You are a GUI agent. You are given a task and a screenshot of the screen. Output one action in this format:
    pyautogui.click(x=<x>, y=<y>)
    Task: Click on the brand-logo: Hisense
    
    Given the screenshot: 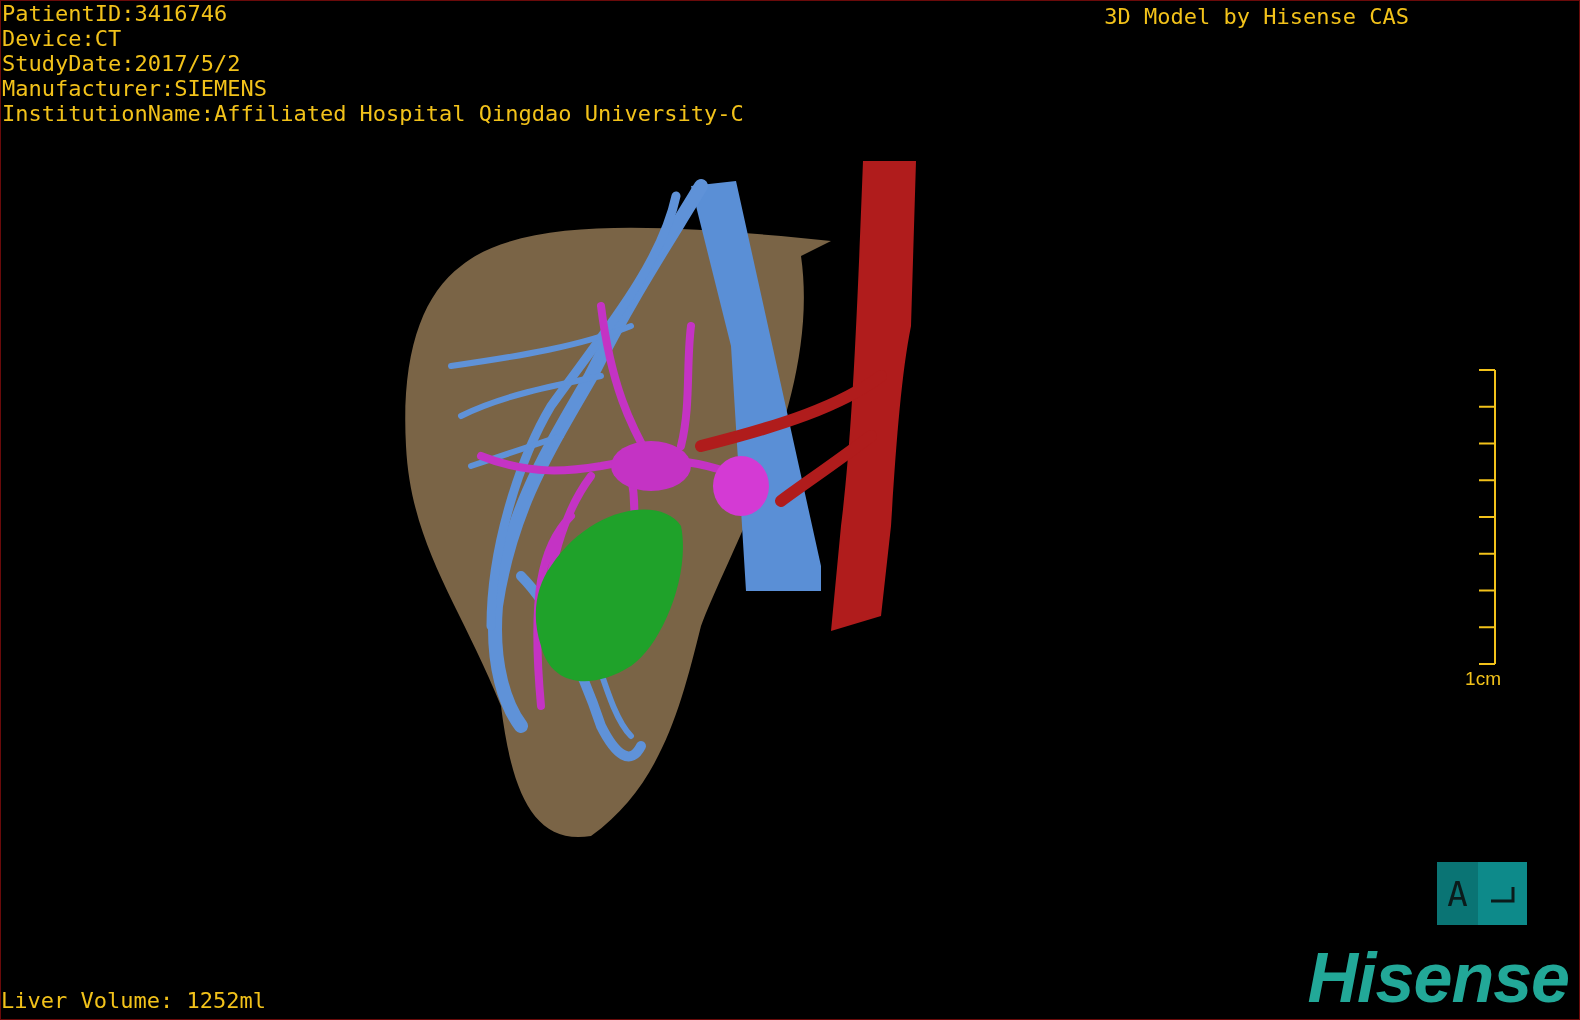 What is the action you would take?
    pyautogui.click(x=1438, y=978)
    